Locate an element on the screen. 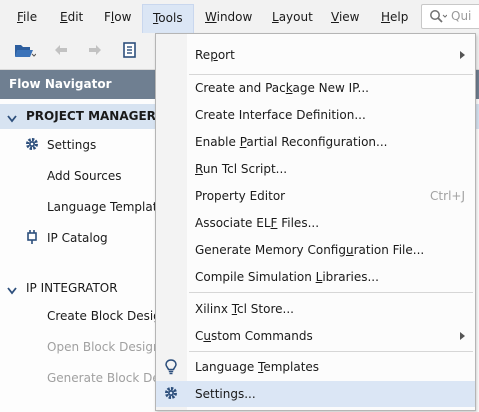  menu-item-shortcut: Ctrl+J is located at coordinates (447, 196).